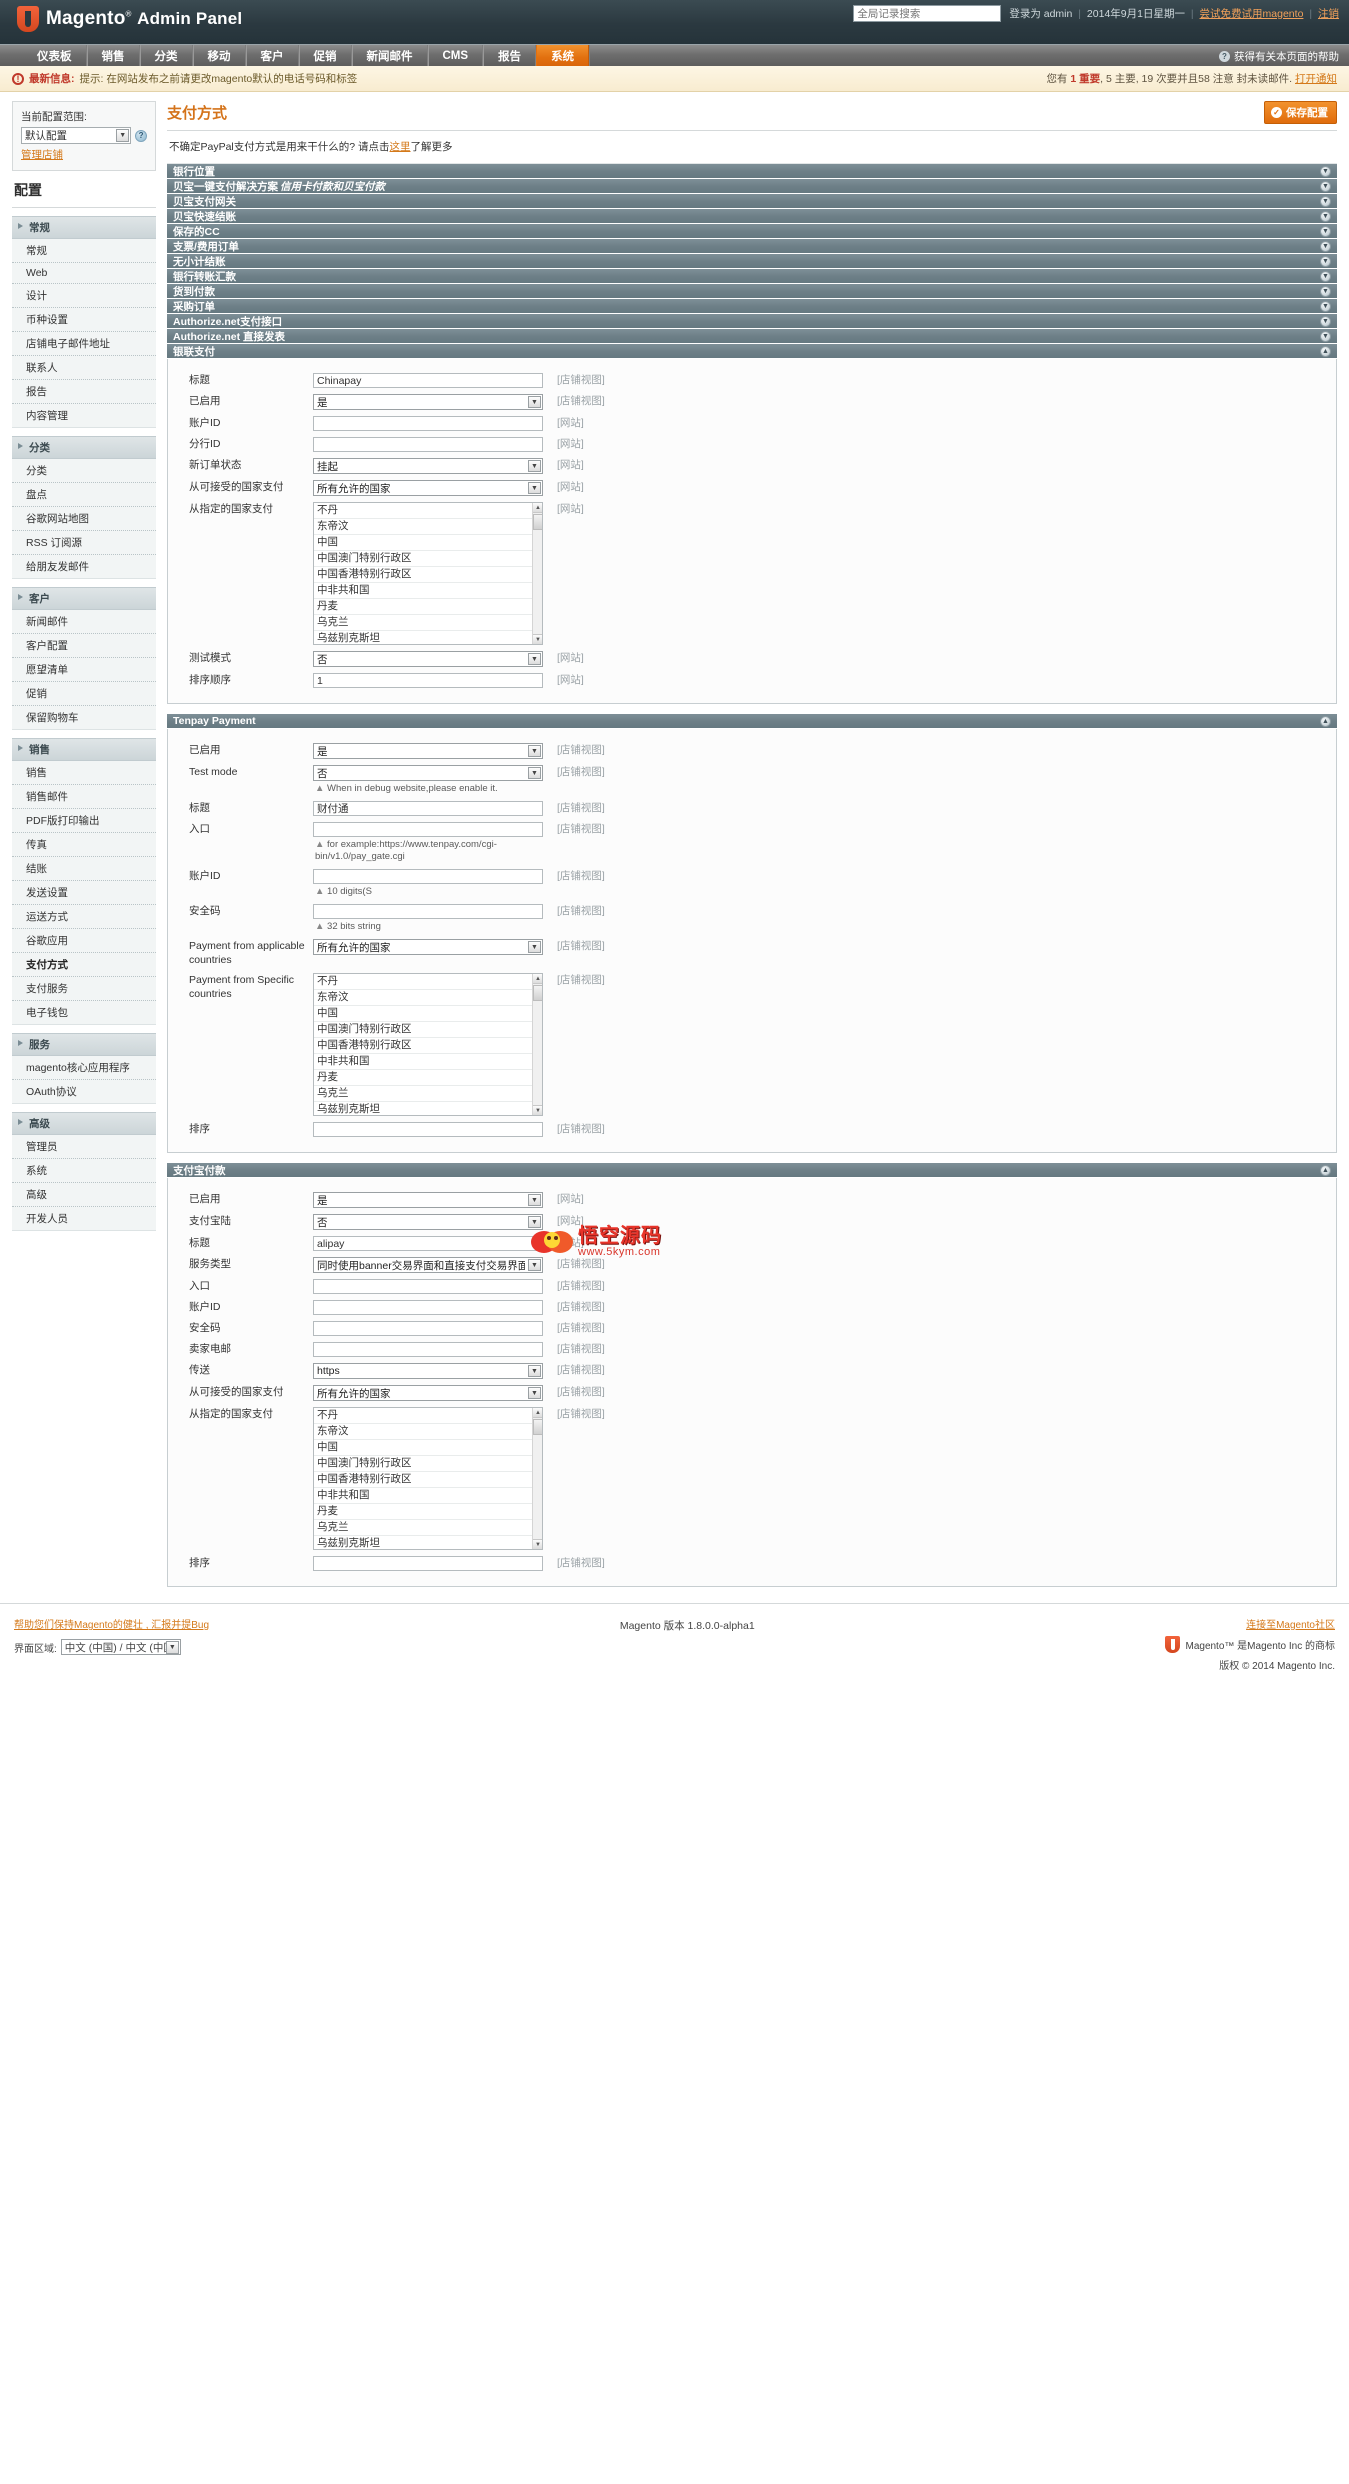  Describe the element at coordinates (752, 1170) in the screenshot. I see `section-header: 支付宝付款 ▲` at that location.